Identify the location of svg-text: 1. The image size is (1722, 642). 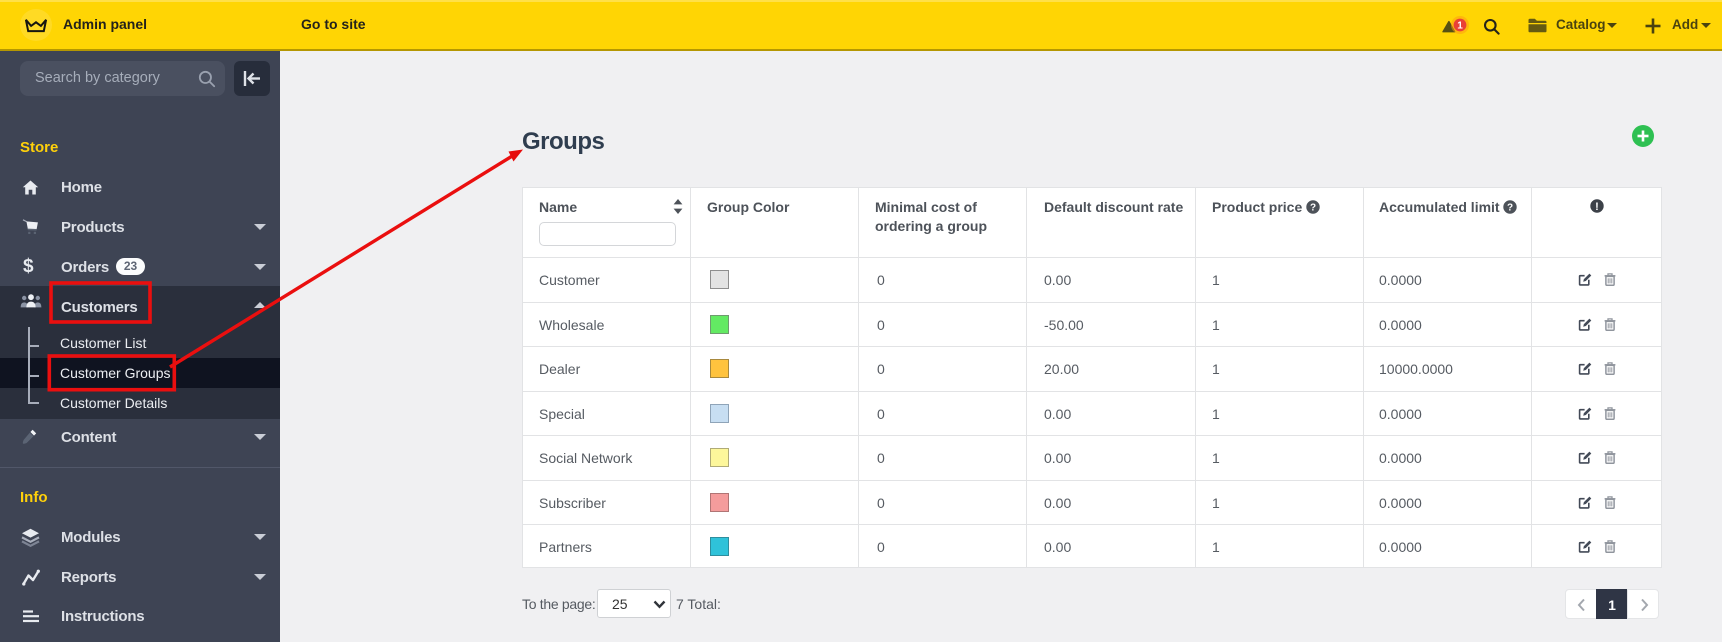
(1460, 26).